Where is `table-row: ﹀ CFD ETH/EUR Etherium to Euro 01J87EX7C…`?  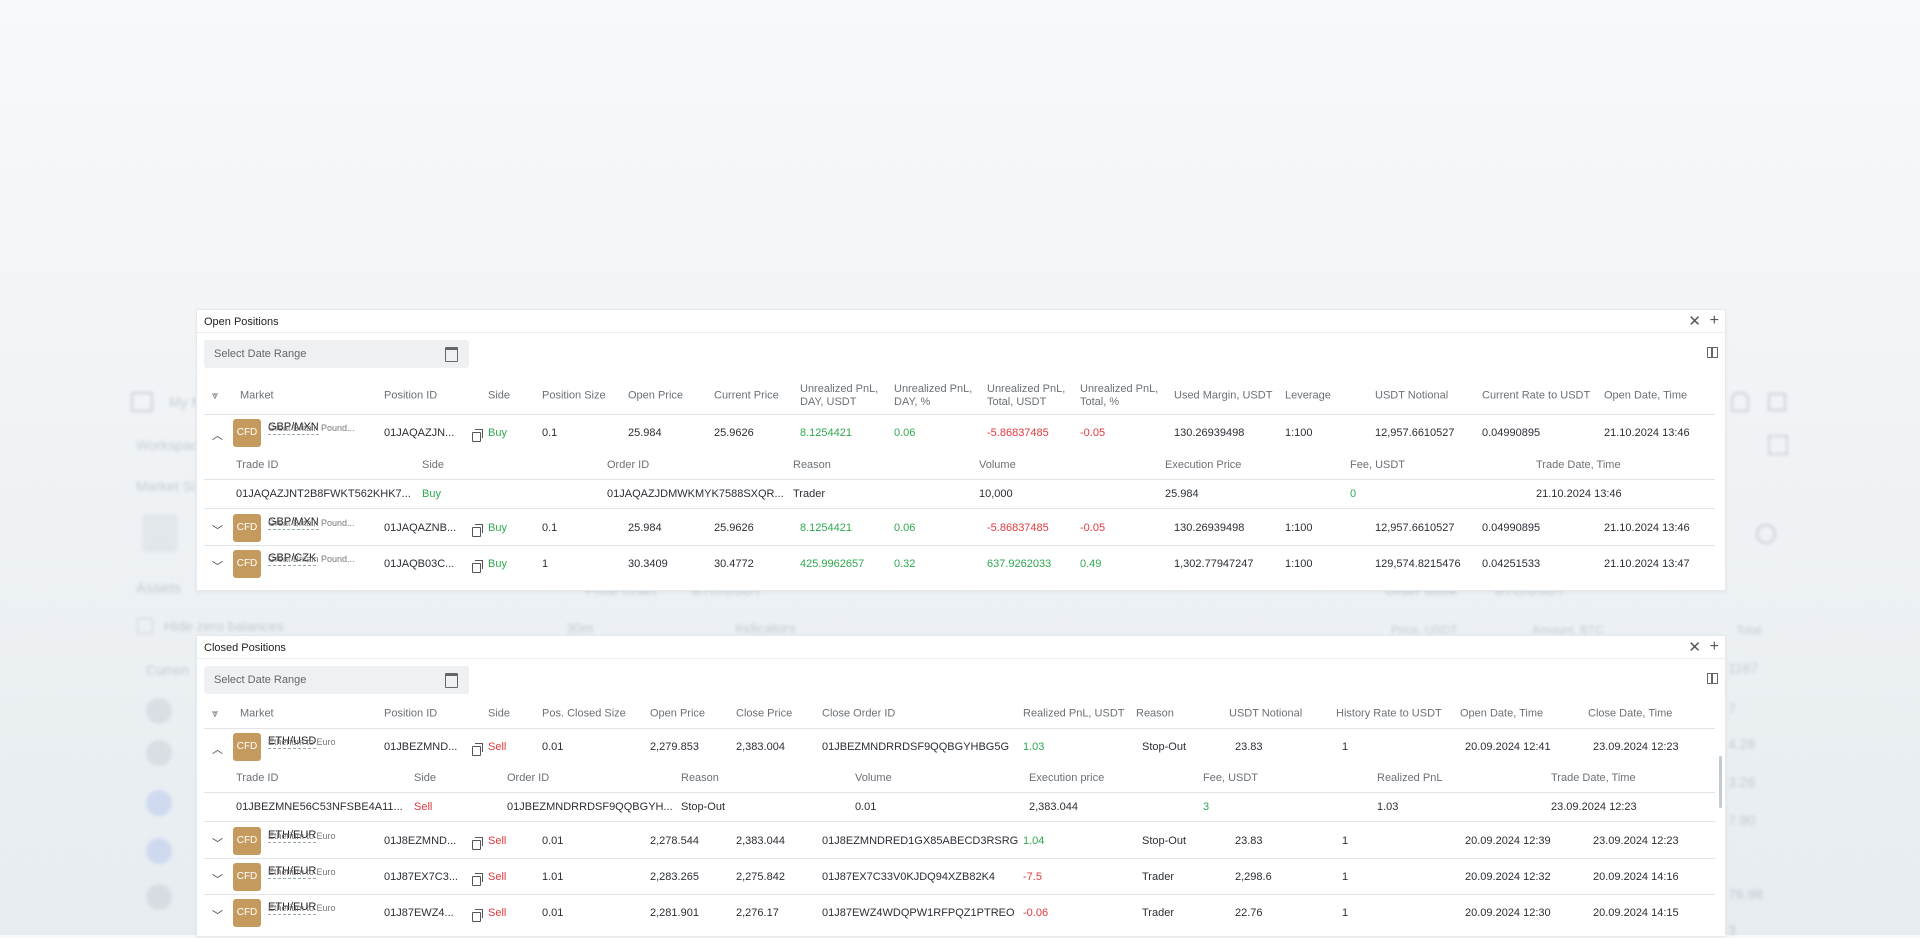 table-row: ﹀ CFD ETH/EUR Etherium to Euro 01J87EX7C… is located at coordinates (959, 877).